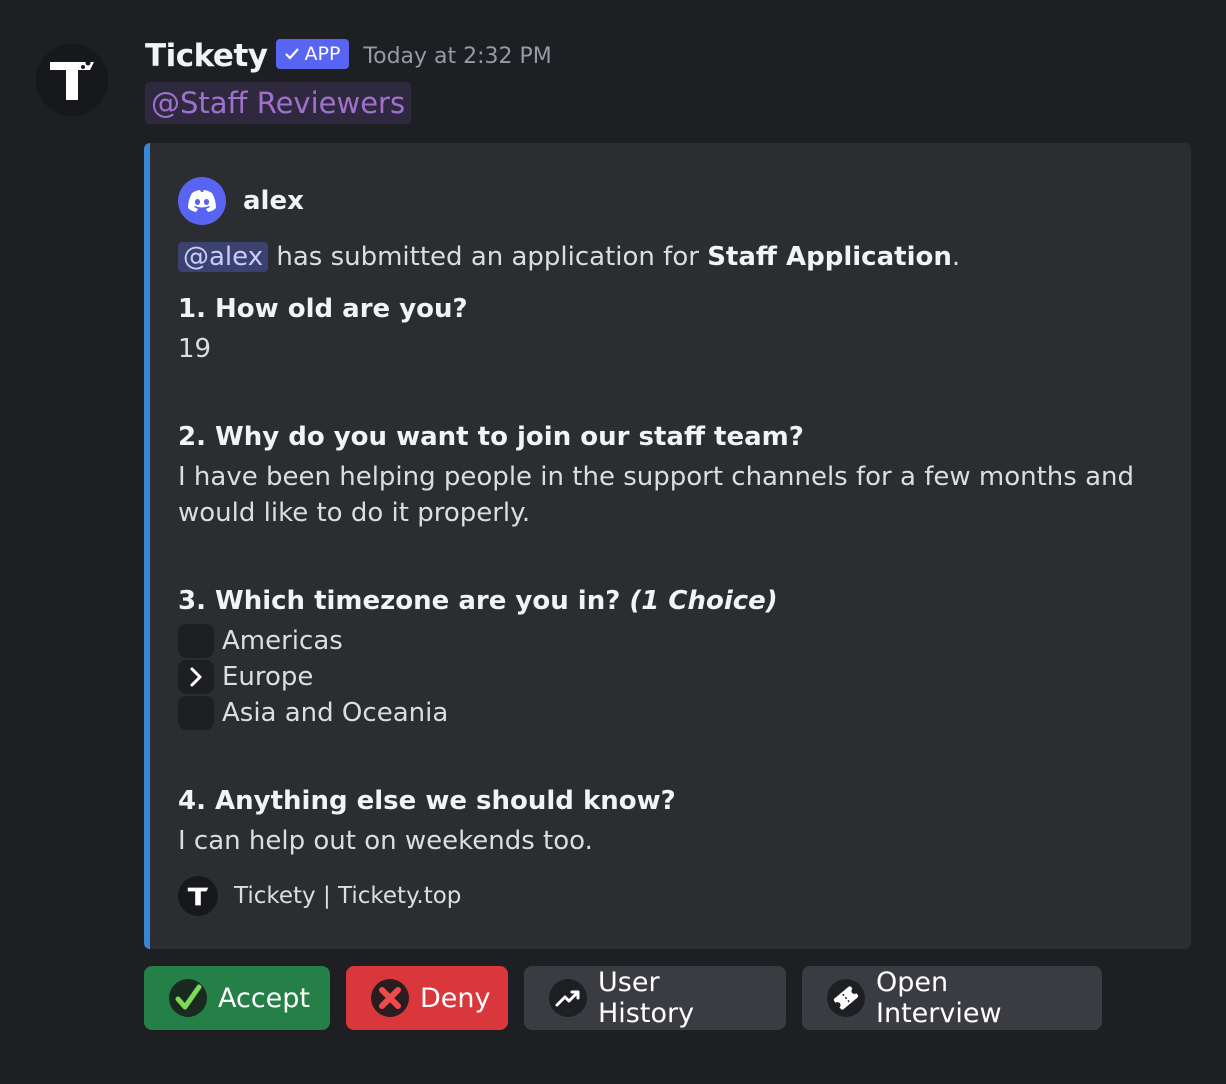  Describe the element at coordinates (282, 641) in the screenshot. I see `choice-label: Americas` at that location.